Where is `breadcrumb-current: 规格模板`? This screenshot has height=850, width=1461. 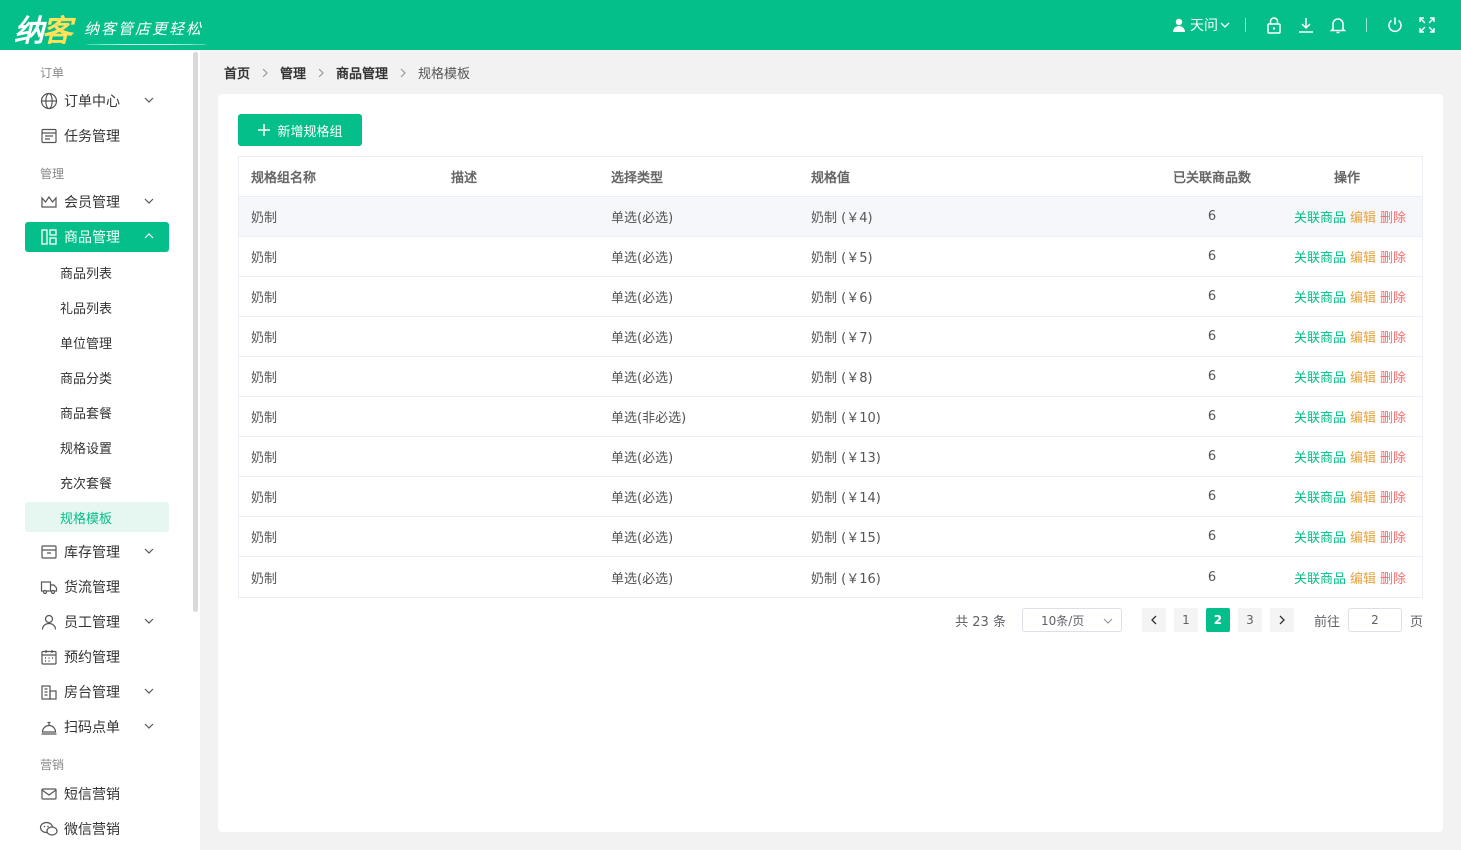 breadcrumb-current: 规格模板 is located at coordinates (444, 74).